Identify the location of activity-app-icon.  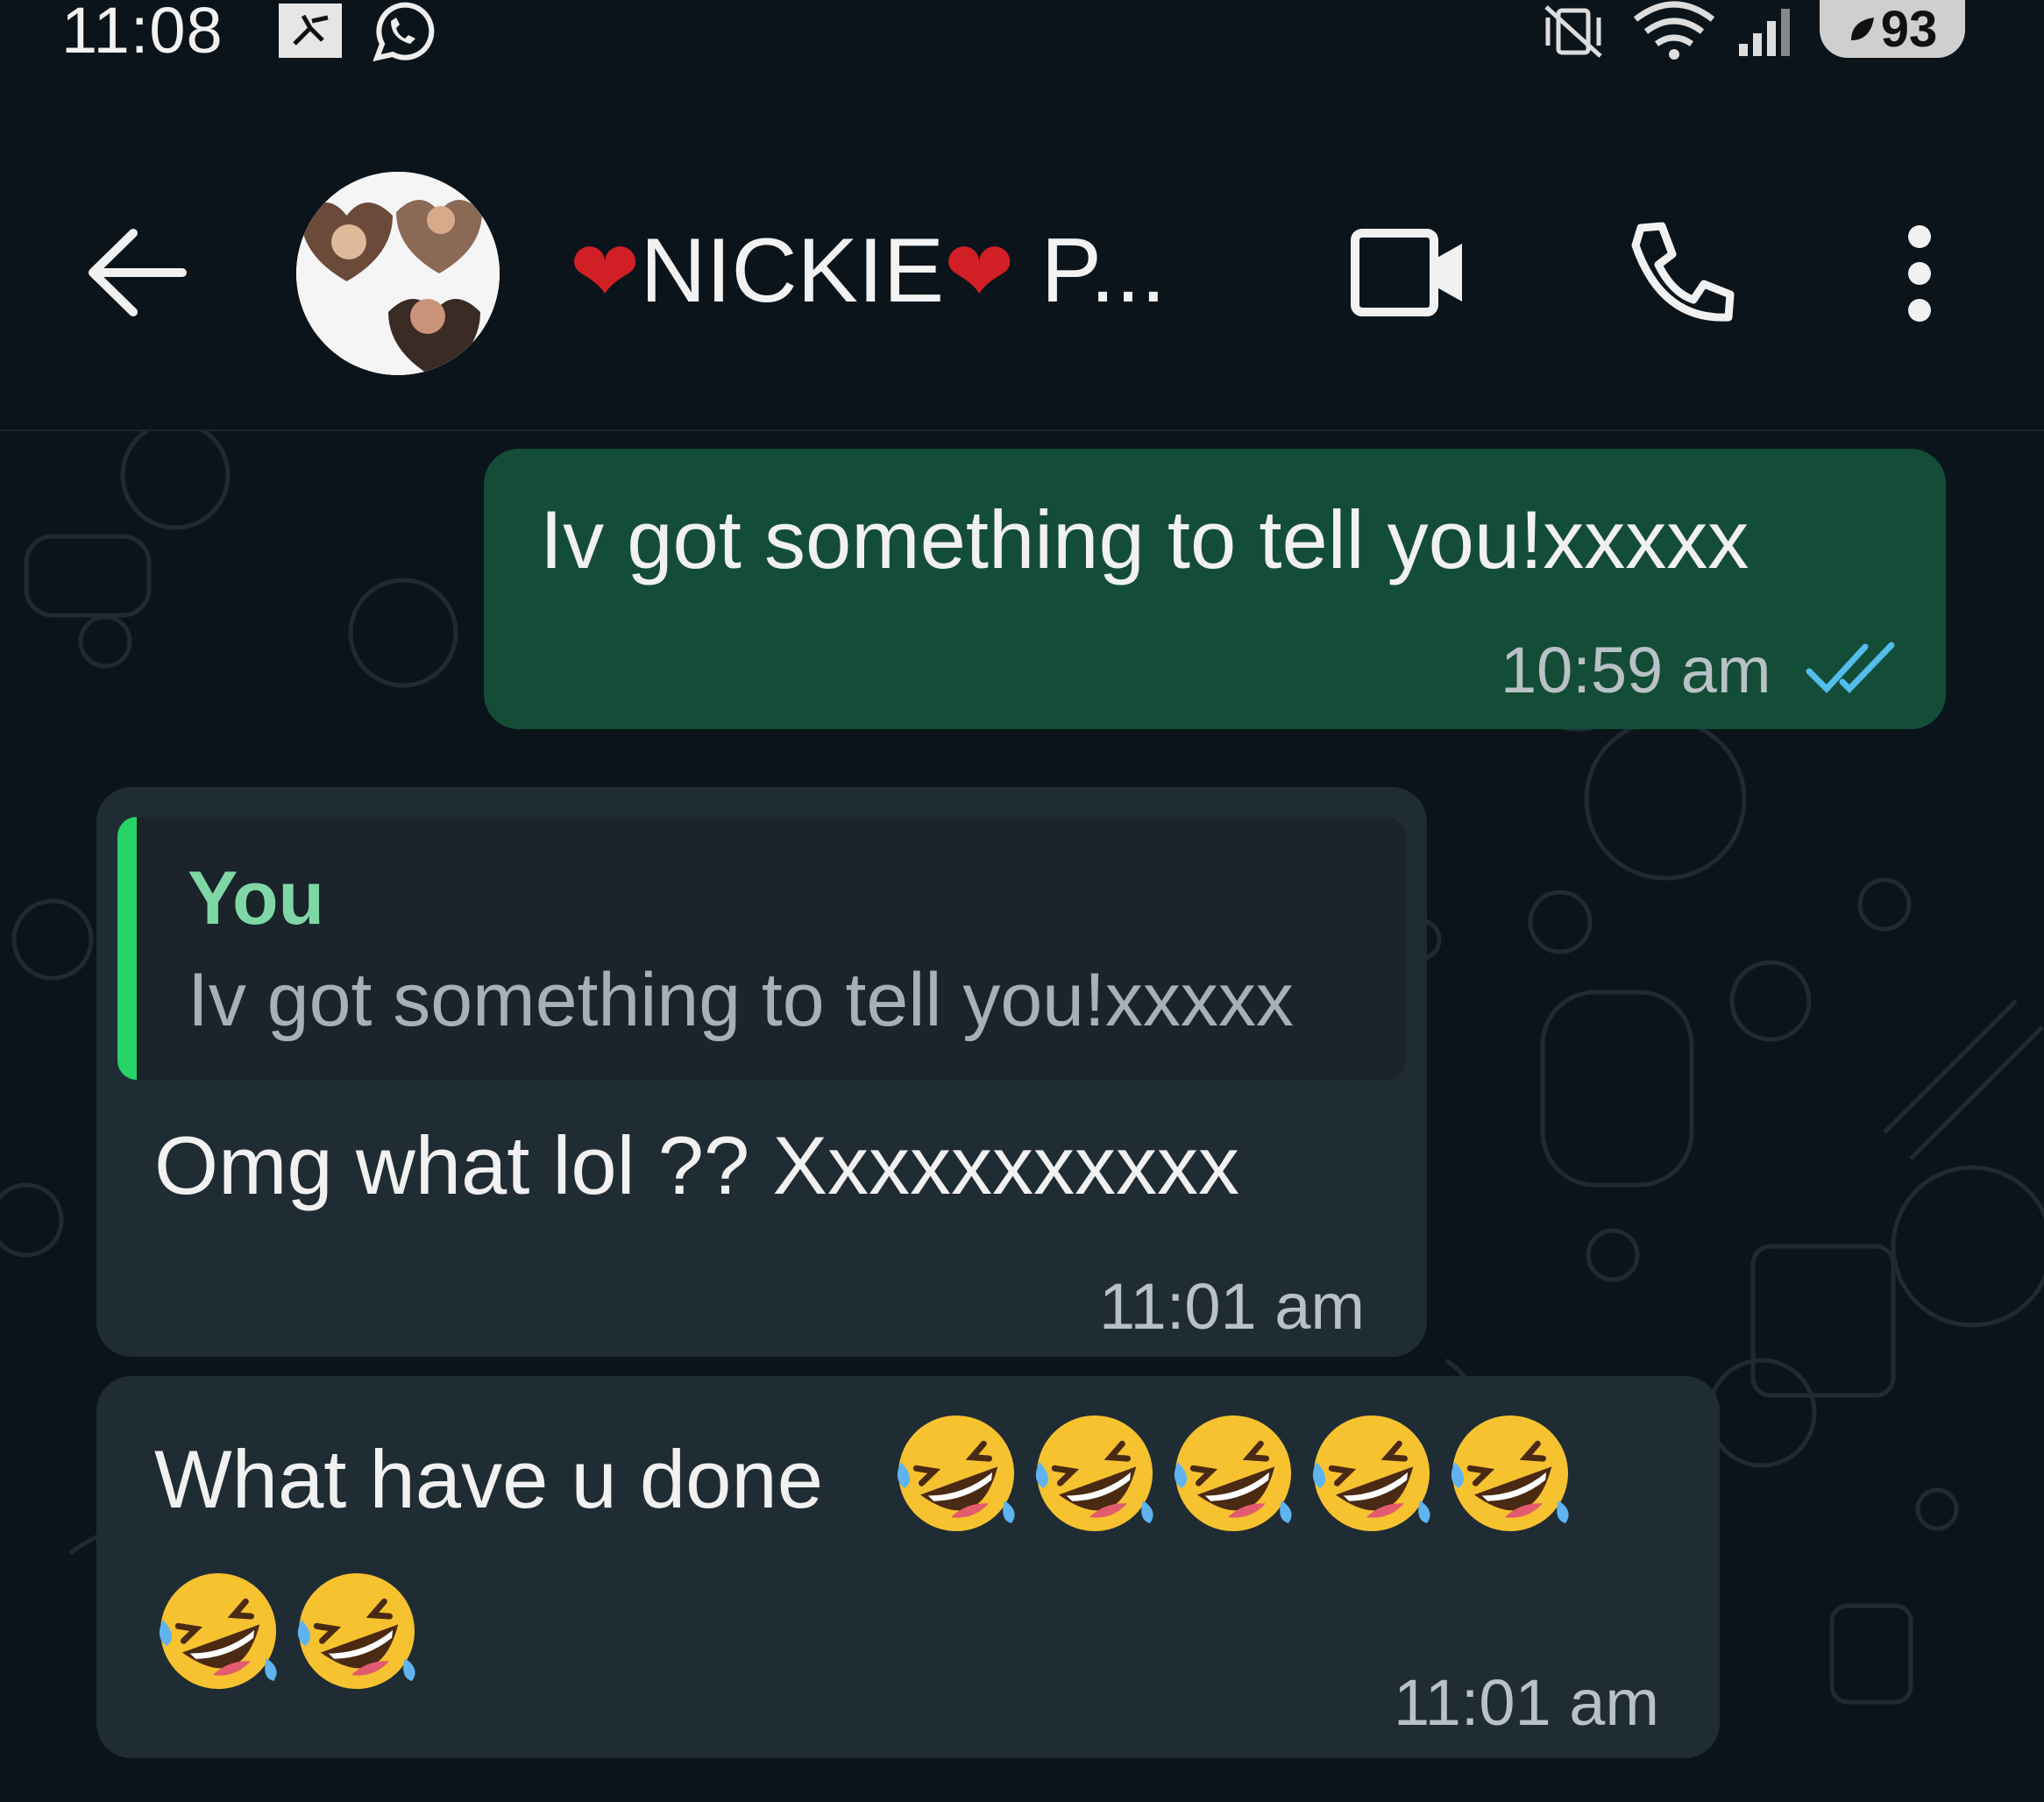
(310, 31).